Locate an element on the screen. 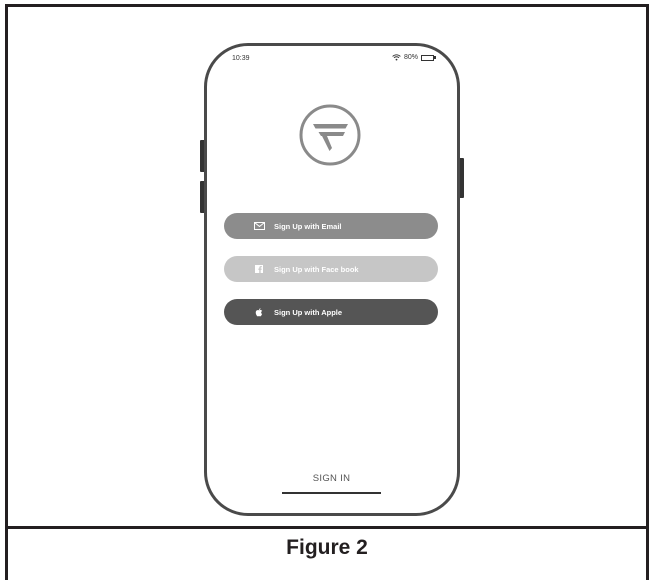 The image size is (660, 580). envelope-icon is located at coordinates (259, 226).